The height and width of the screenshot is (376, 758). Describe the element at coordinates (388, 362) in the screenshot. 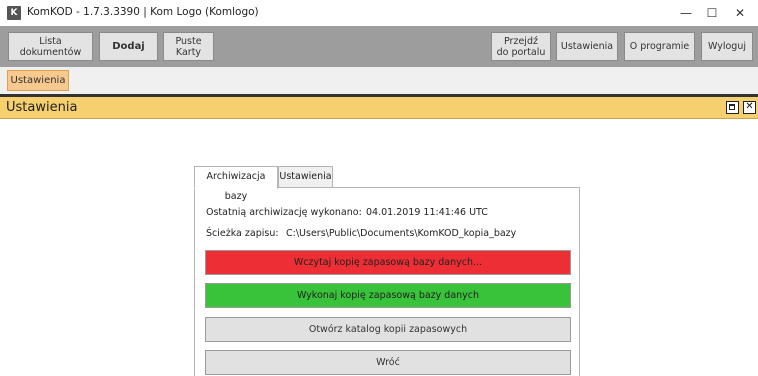

I see `back-button: Wróć` at that location.